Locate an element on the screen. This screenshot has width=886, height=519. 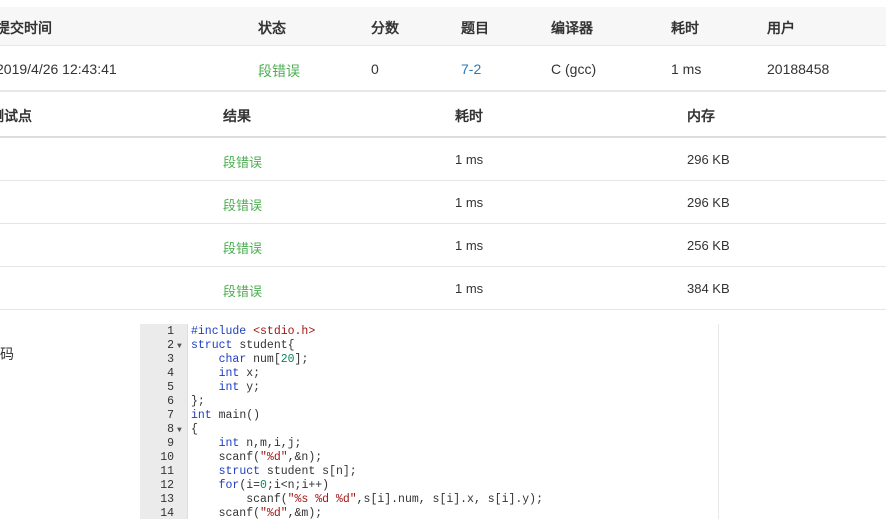
code-line: }; is located at coordinates (198, 401).